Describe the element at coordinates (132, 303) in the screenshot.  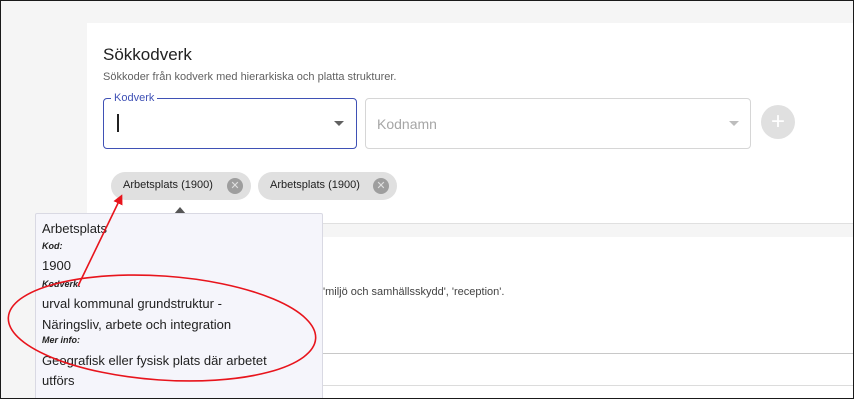
I see `tooltip-kodverk-line: urval kommunal grundstruktur -` at that location.